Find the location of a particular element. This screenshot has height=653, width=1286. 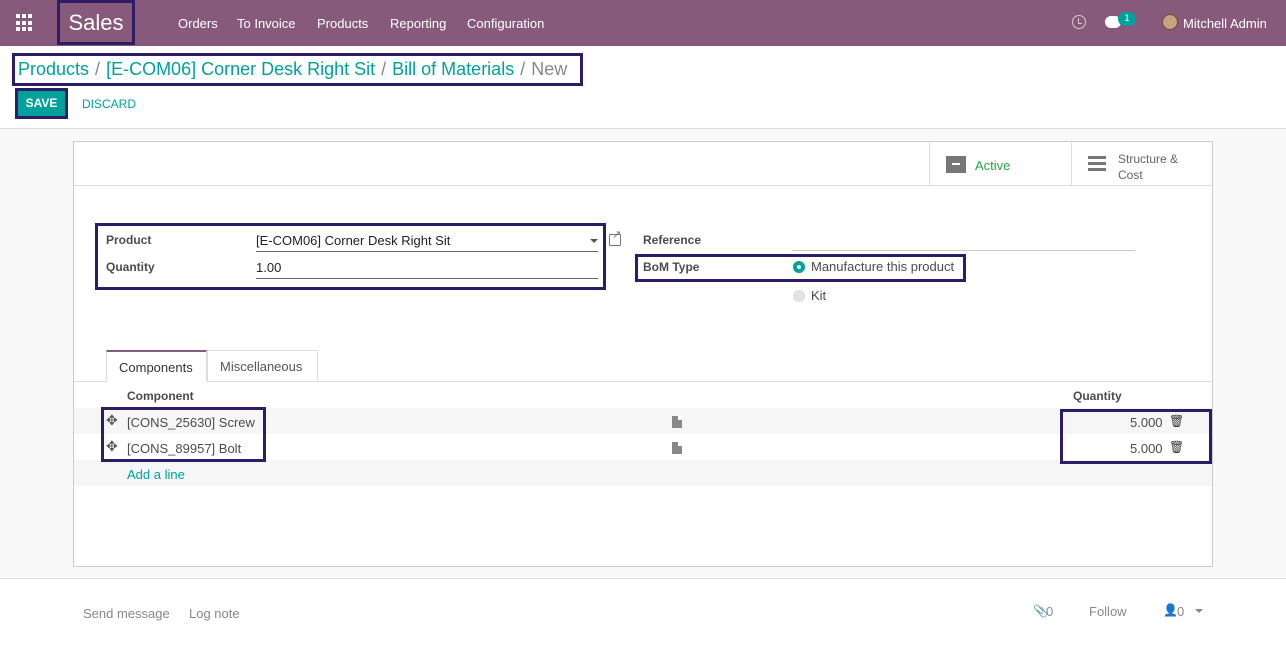

structure-cost-label: Structure & Cost is located at coordinates (1148, 167).